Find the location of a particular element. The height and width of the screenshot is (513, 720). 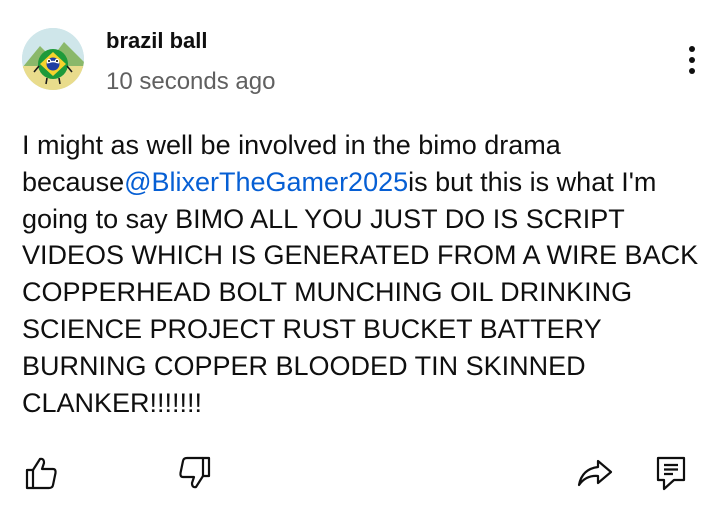

comment-timestamp: 10 seconds ago is located at coordinates (191, 81).